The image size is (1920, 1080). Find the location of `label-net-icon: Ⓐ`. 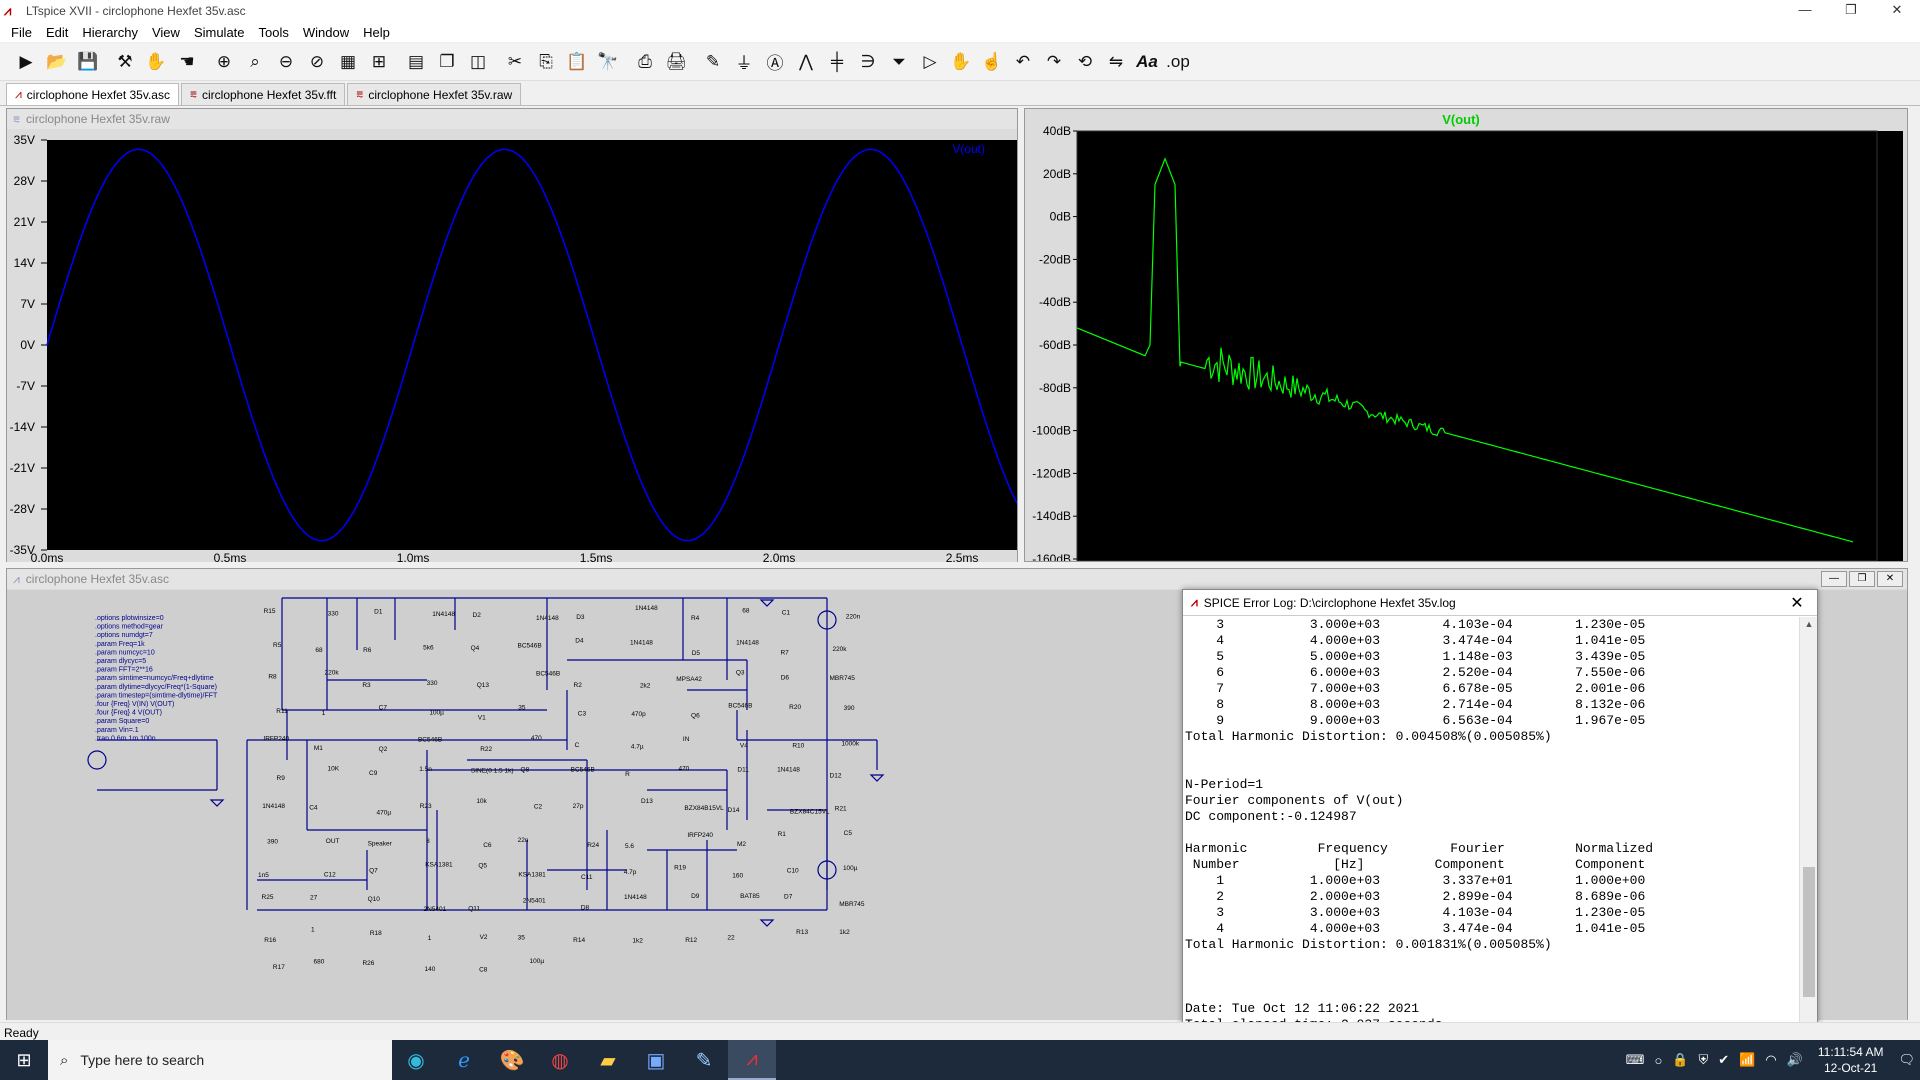

label-net-icon: Ⓐ is located at coordinates (775, 62).